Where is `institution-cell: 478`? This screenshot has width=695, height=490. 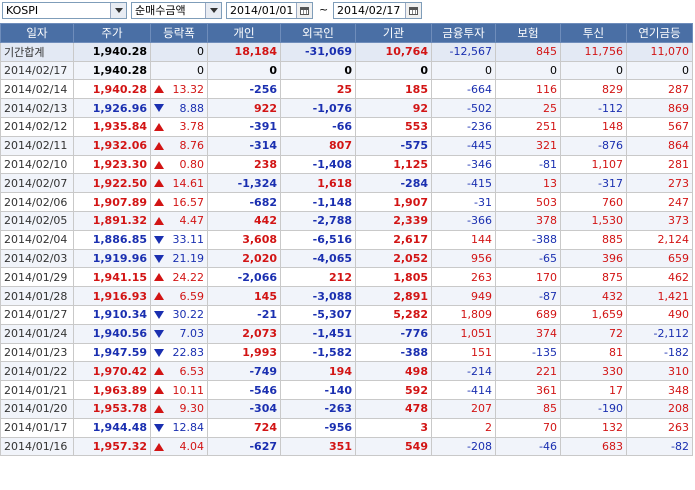 institution-cell: 478 is located at coordinates (393, 408).